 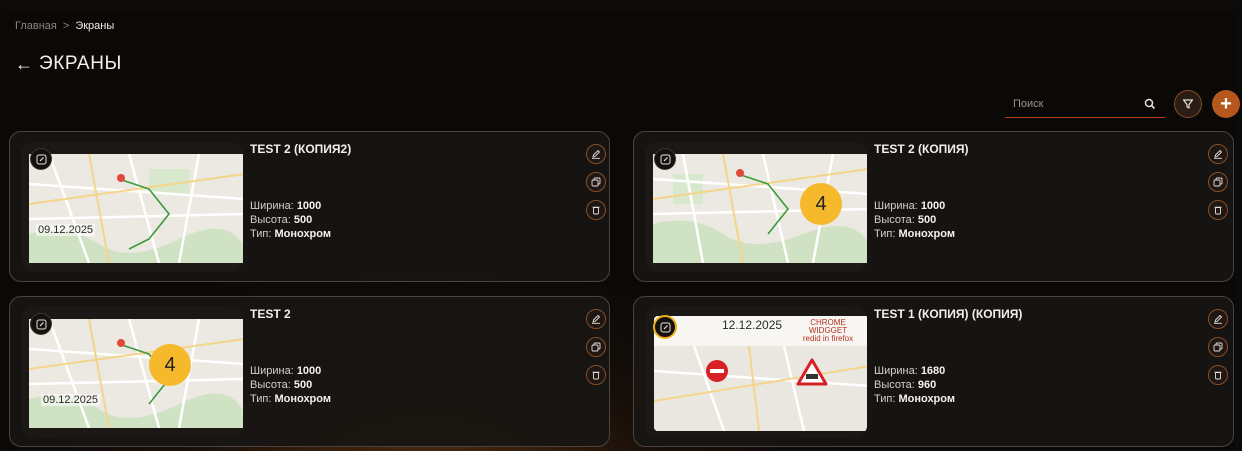 What do you see at coordinates (752, 325) in the screenshot?
I see `preview-date: 12.12.2025` at bounding box center [752, 325].